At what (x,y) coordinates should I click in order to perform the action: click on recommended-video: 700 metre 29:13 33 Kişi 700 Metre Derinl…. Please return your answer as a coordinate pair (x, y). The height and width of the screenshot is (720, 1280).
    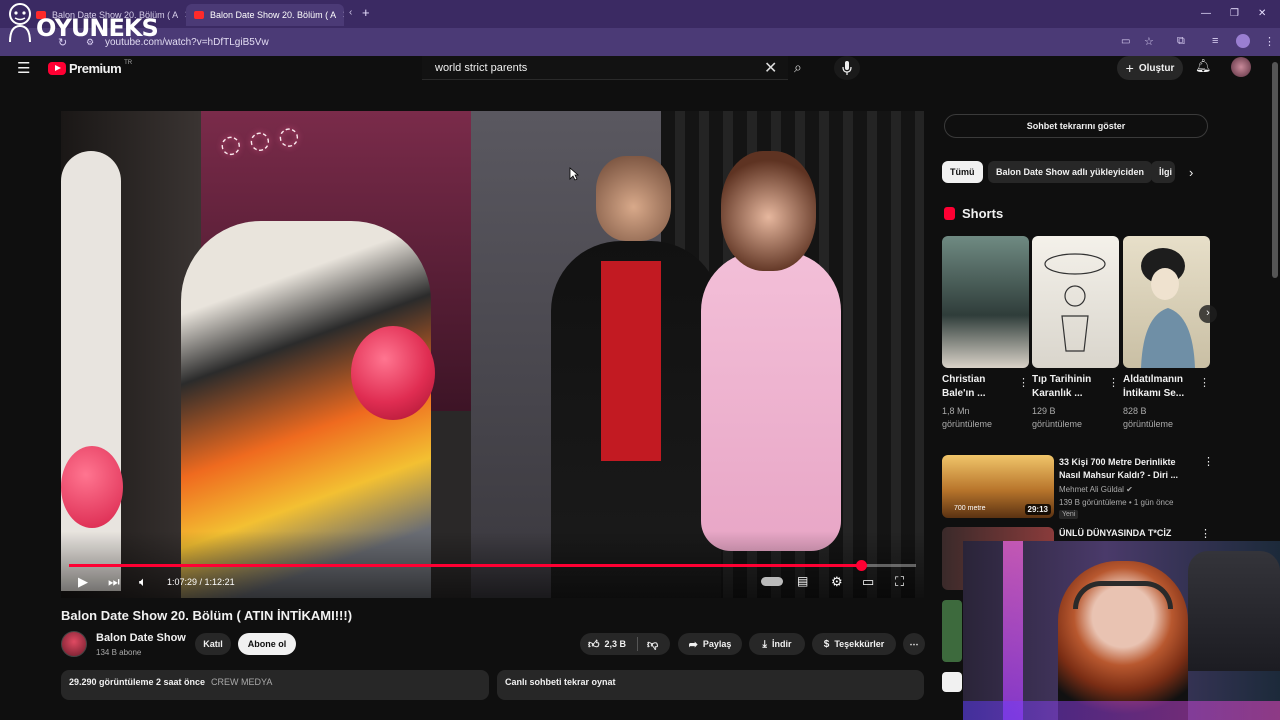
    Looking at the image, I should click on (1078, 488).